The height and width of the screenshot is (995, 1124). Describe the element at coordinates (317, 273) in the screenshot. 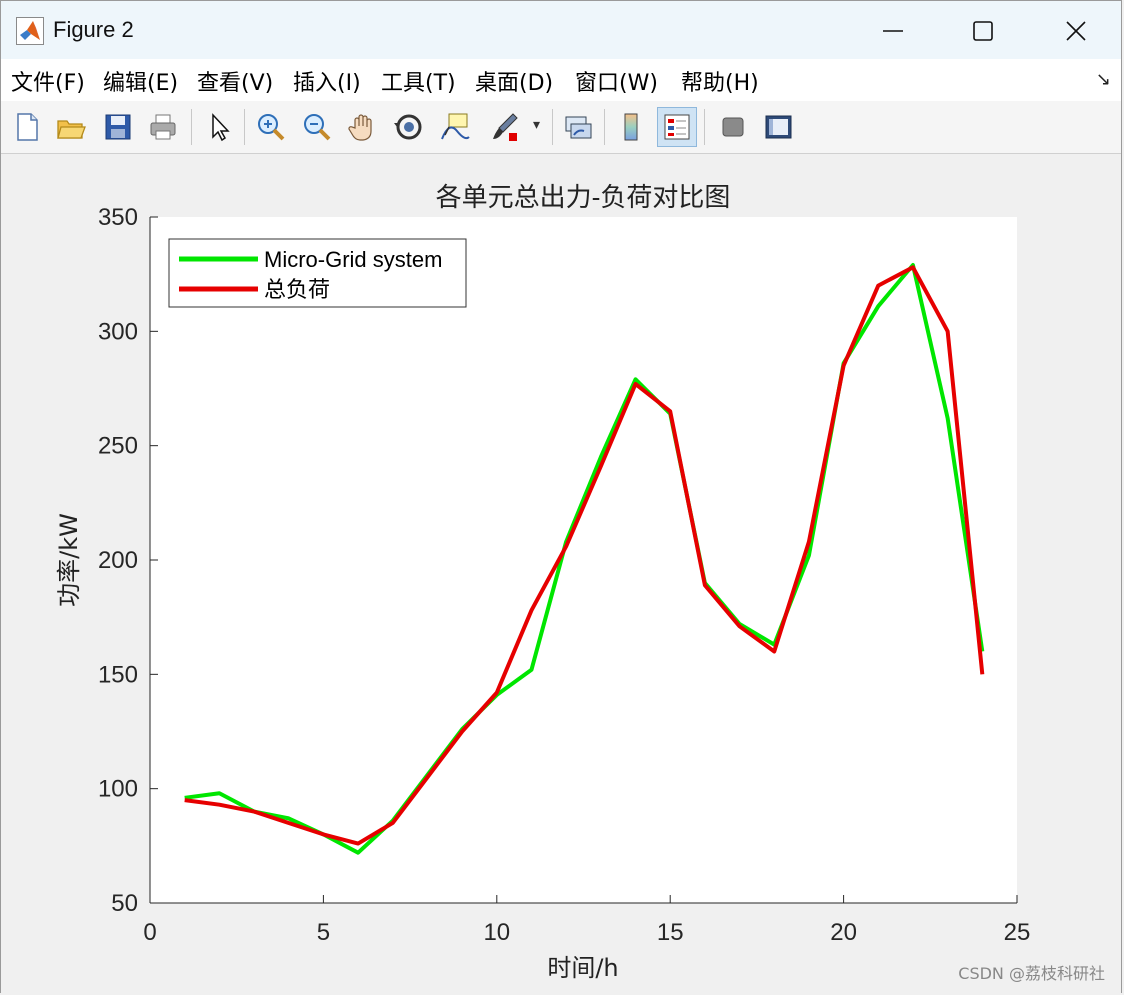

I see `legend: Micro-Grid system 总负荷` at that location.